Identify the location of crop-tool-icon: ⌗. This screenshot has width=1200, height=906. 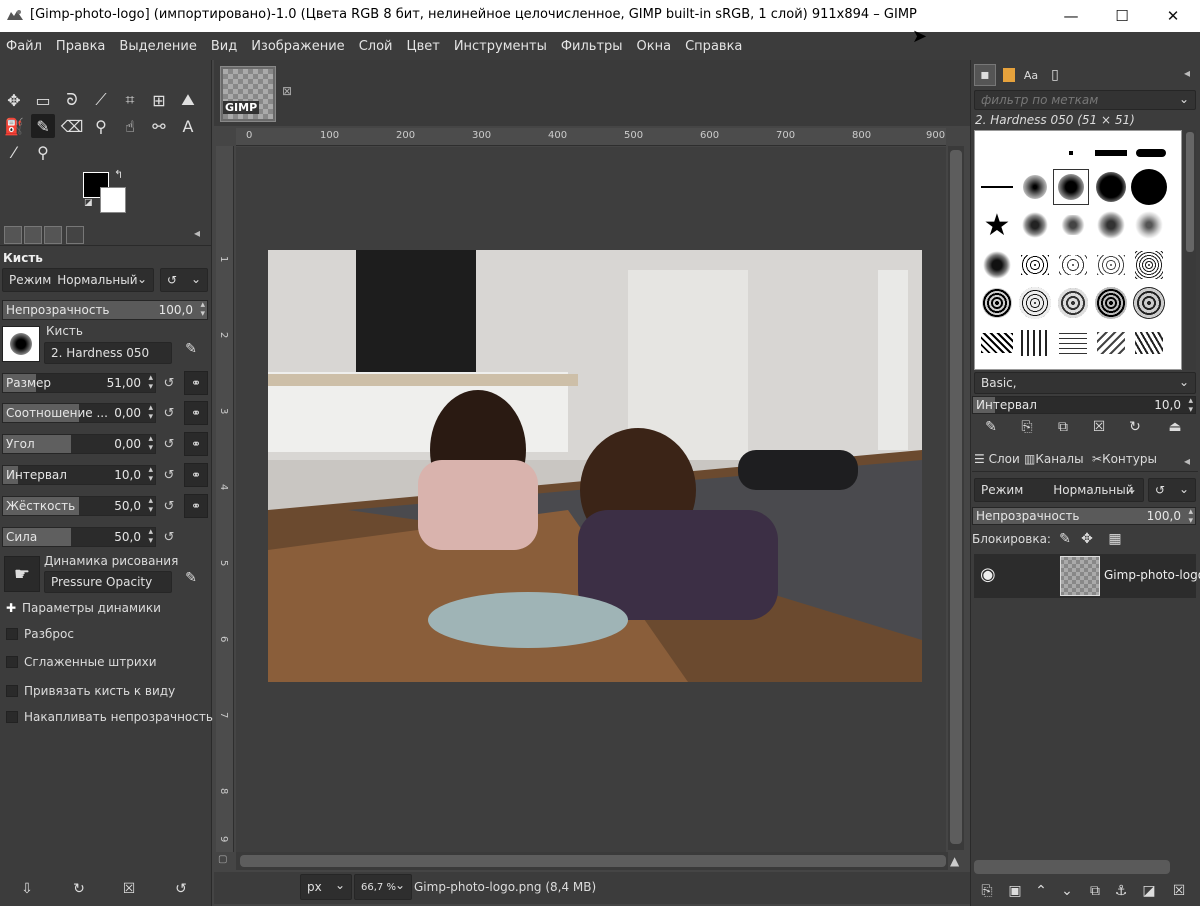
(130, 100).